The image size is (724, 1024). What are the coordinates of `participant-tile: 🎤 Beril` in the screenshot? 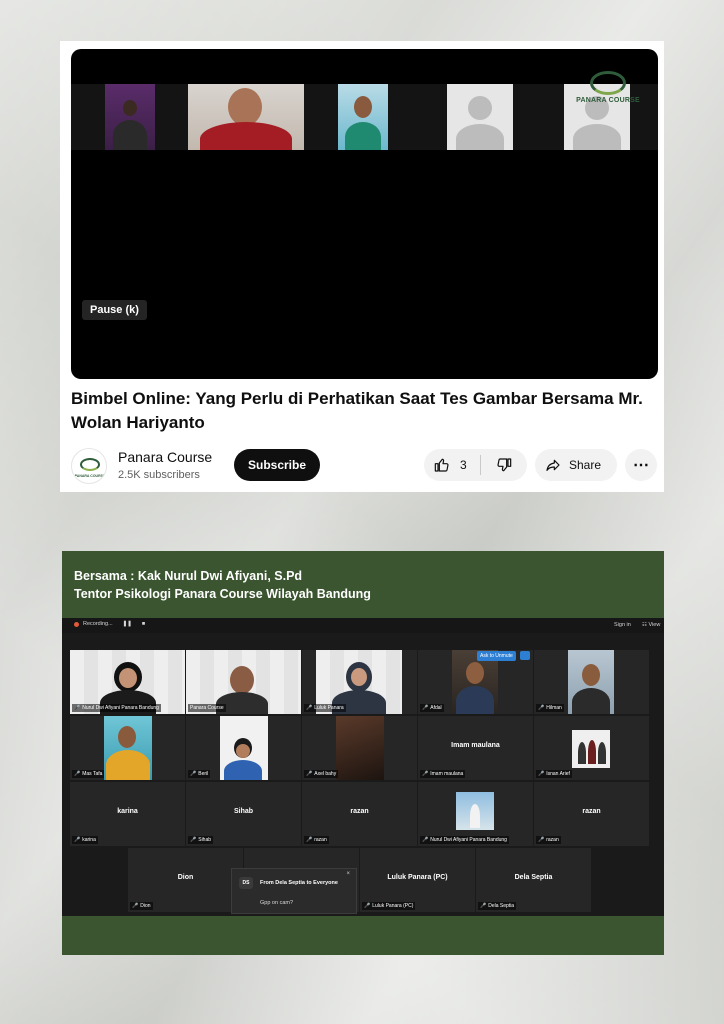 It's located at (243, 748).